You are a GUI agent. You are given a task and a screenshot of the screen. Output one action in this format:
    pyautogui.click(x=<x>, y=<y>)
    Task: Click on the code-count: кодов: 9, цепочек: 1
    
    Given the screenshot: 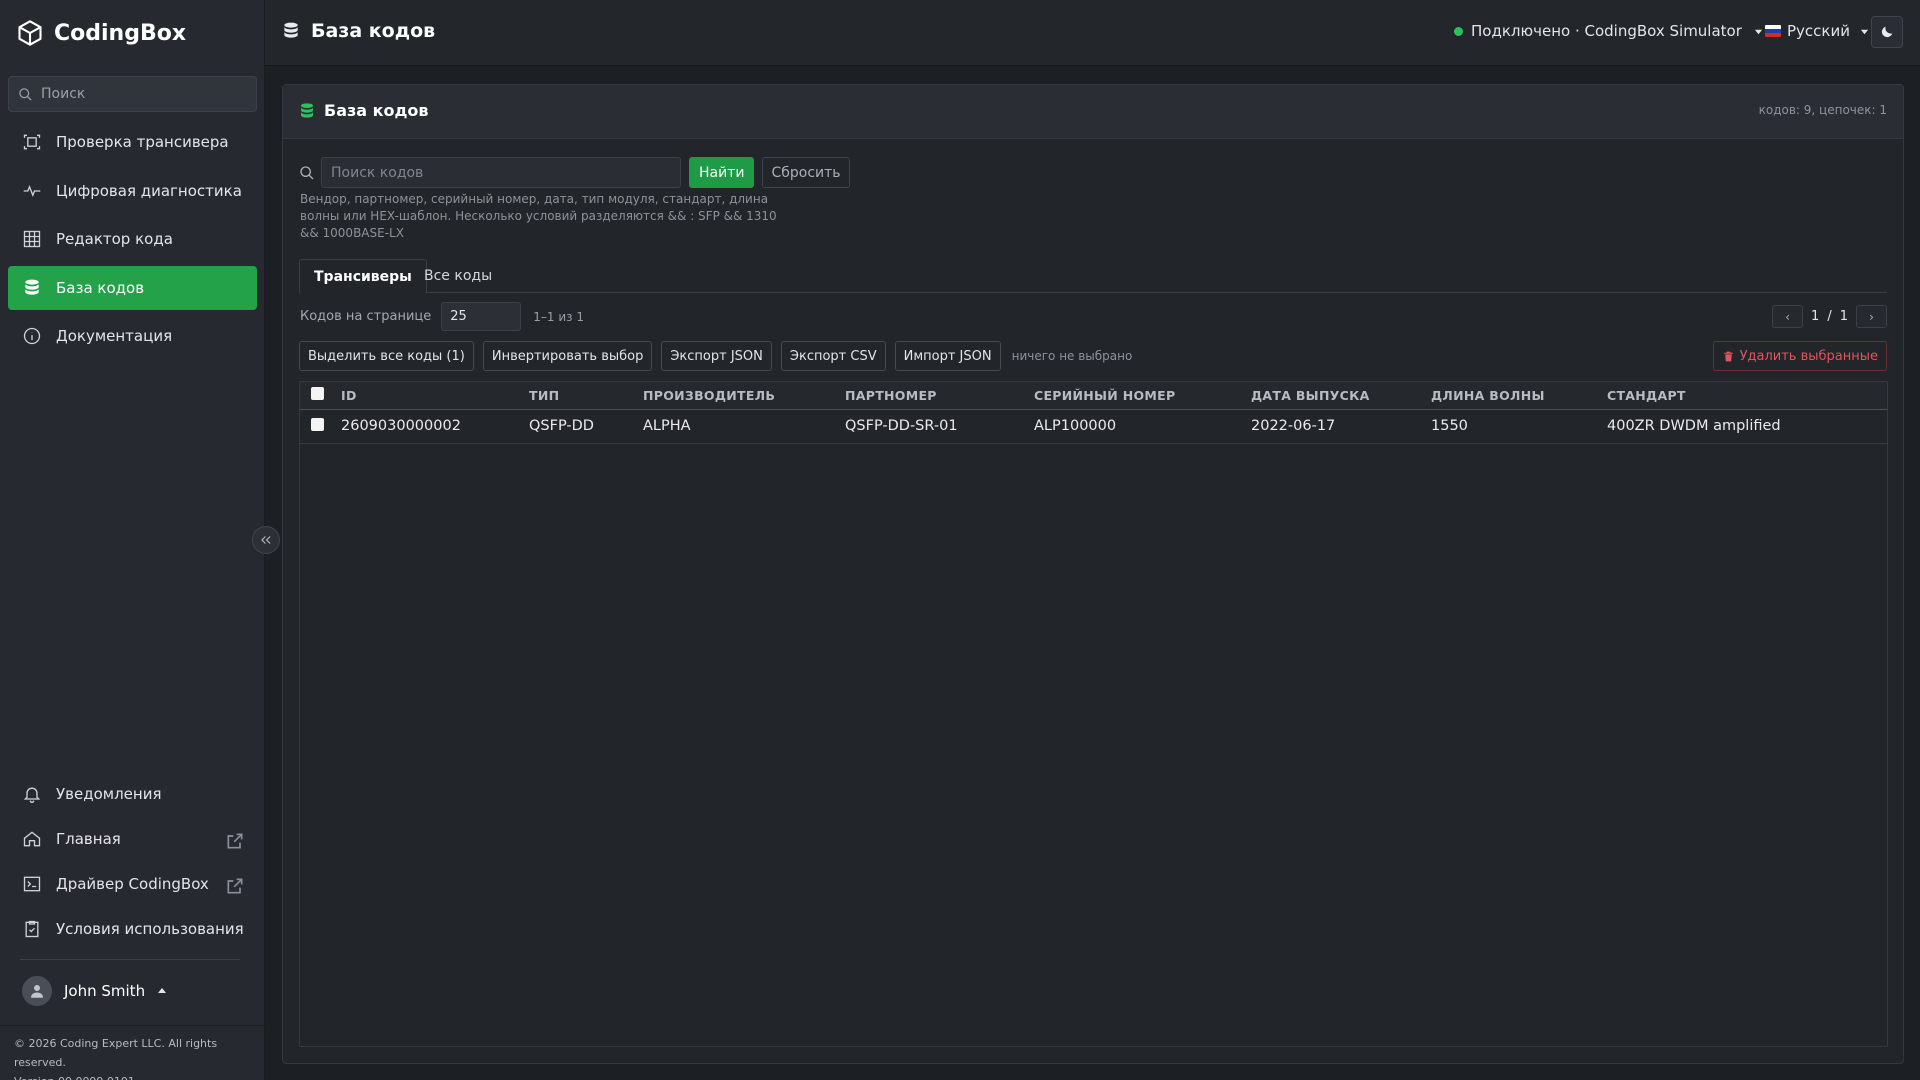 What is the action you would take?
    pyautogui.click(x=1822, y=110)
    